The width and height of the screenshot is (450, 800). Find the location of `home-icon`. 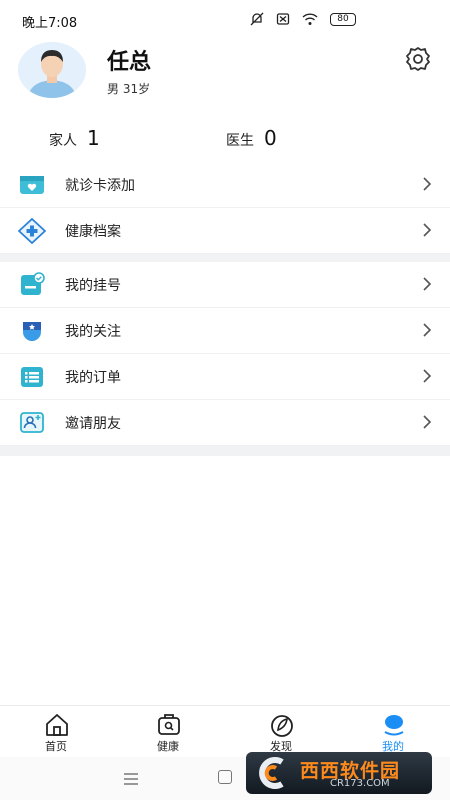

home-icon is located at coordinates (57, 725).